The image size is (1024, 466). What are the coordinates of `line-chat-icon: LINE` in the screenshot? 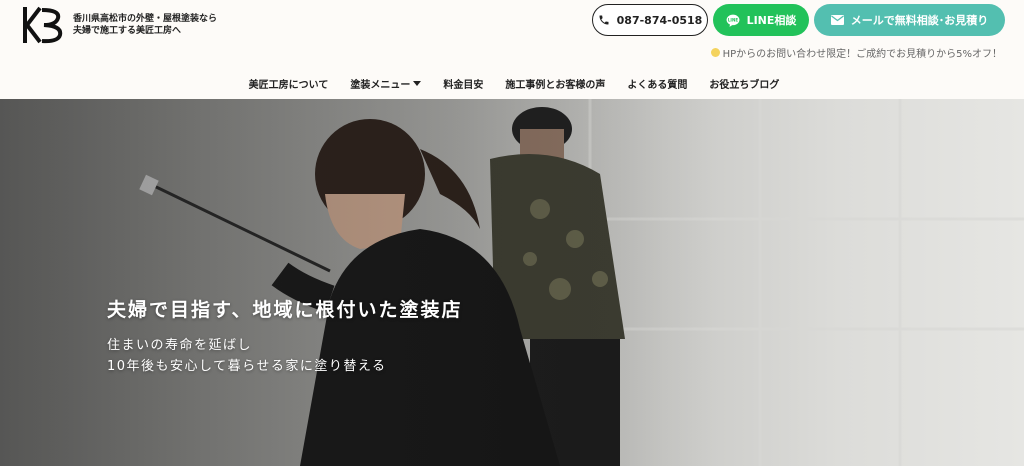 It's located at (732, 20).